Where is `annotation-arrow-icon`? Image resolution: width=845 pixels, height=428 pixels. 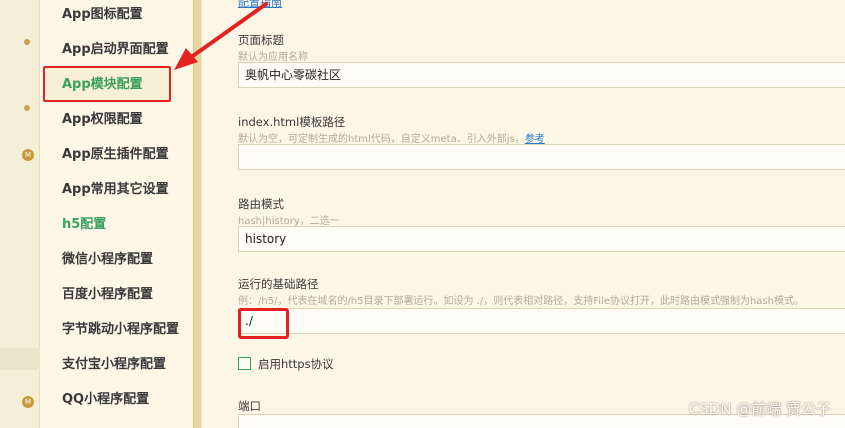 annotation-arrow-icon is located at coordinates (221, 36).